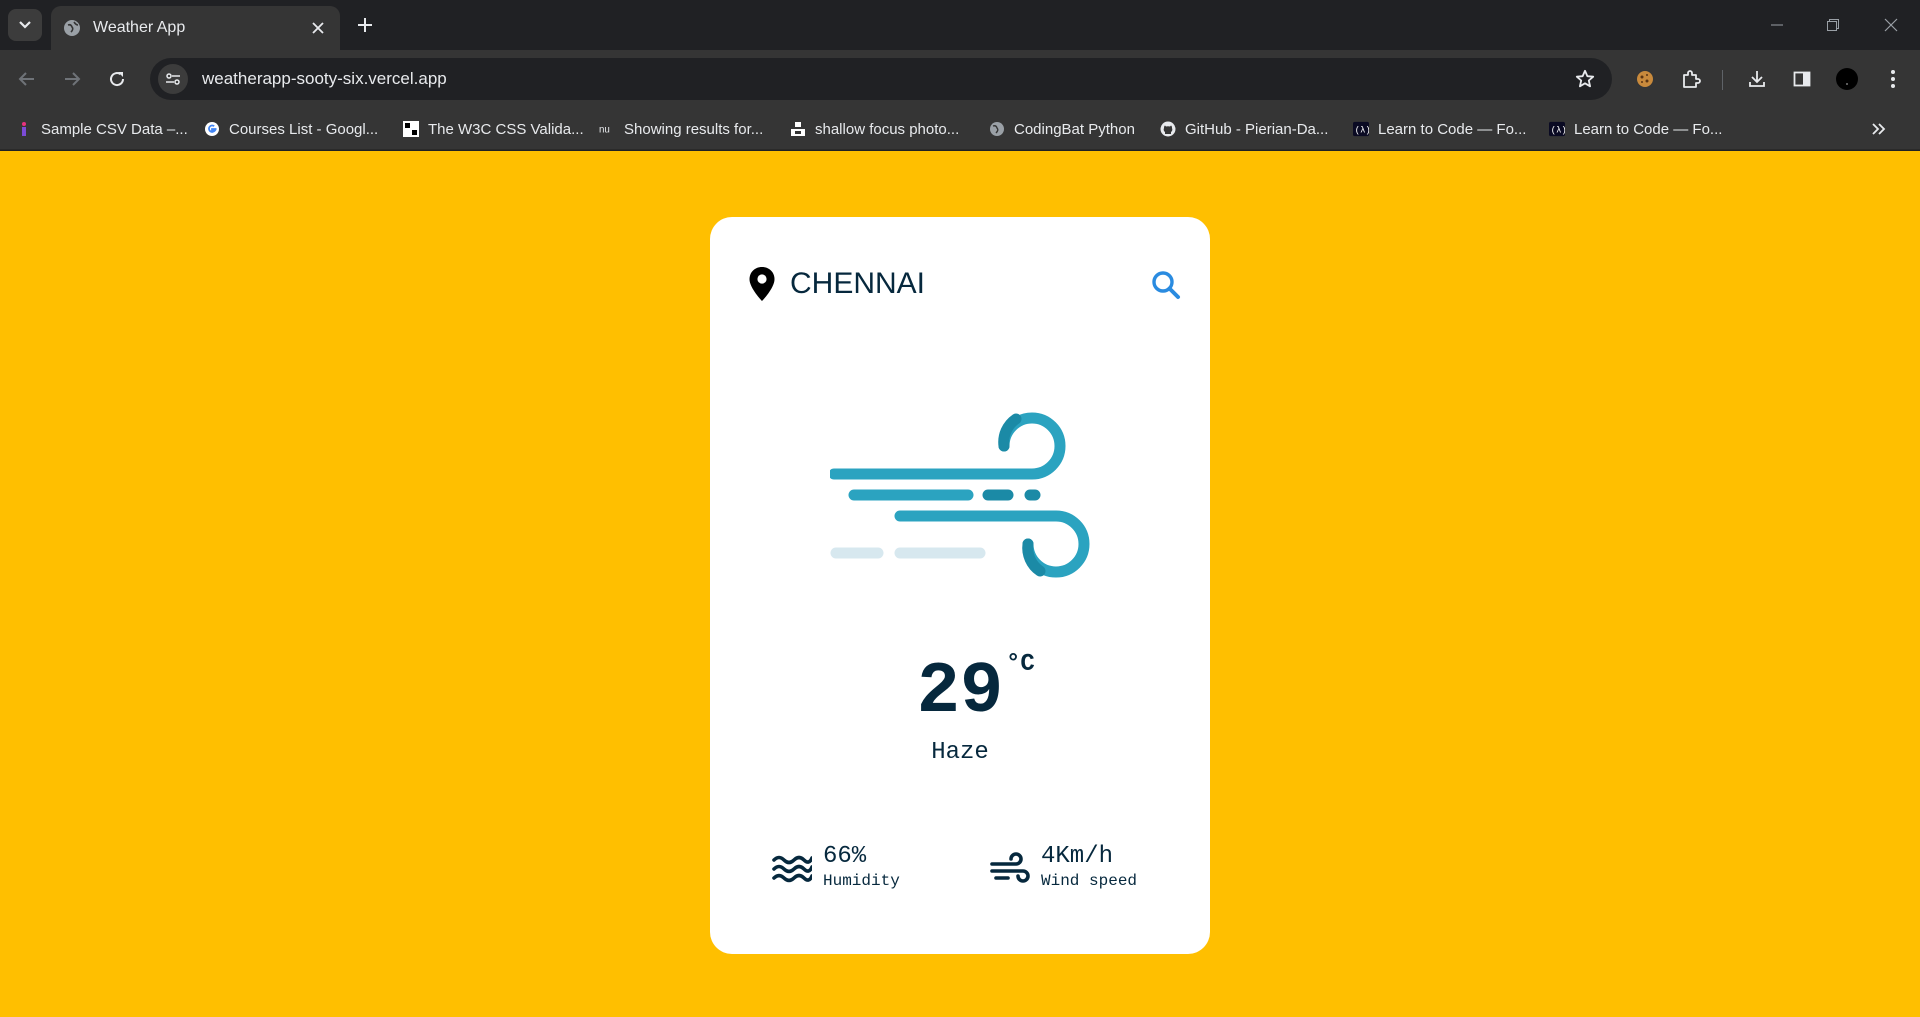 This screenshot has height=1017, width=1920. I want to click on card-header: CHENNAI, so click(964, 285).